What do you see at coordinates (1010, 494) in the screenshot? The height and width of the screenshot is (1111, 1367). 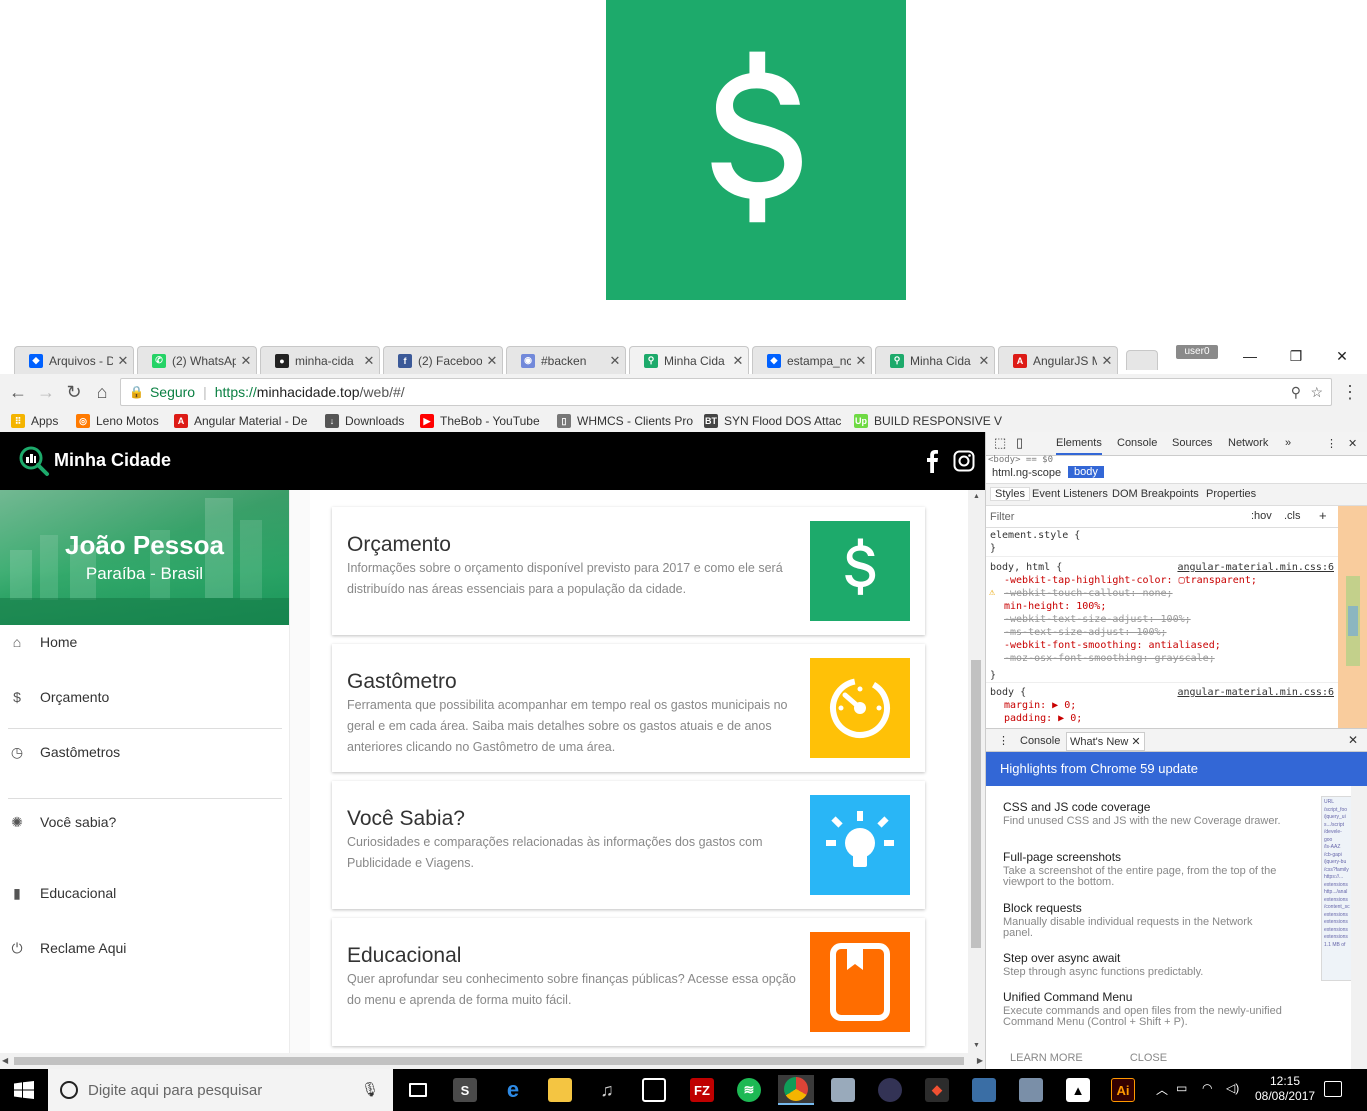 I see `subtab-styles: Styles` at bounding box center [1010, 494].